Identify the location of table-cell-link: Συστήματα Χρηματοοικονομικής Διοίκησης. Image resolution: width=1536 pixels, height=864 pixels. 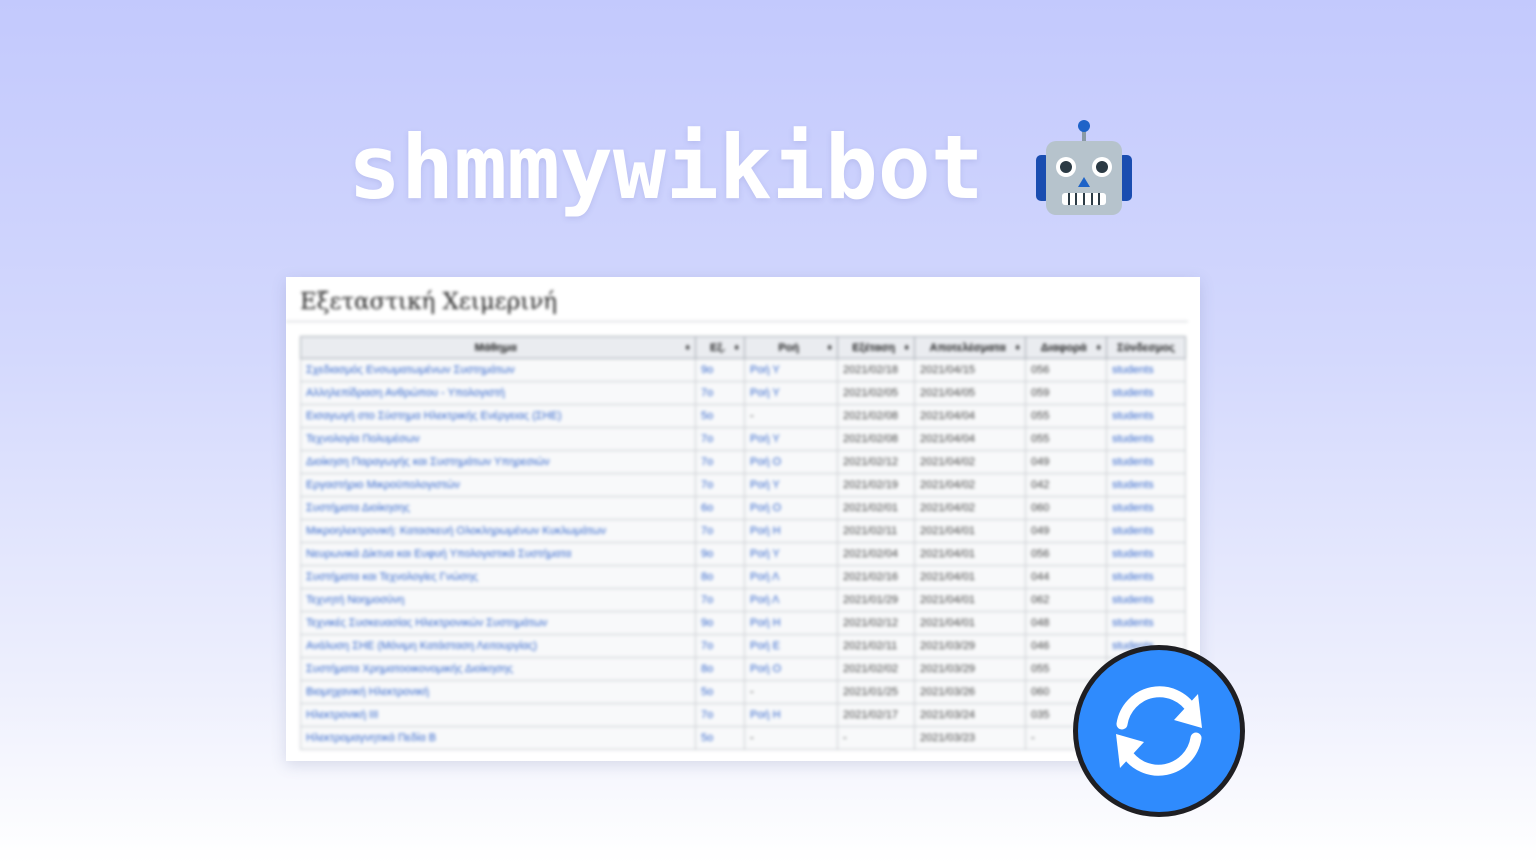
(498, 669).